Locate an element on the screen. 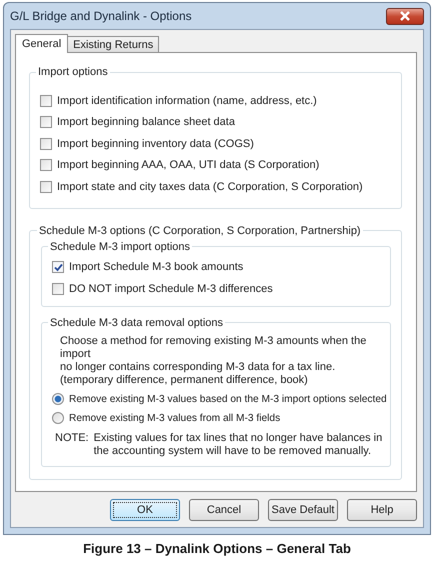  close-icon is located at coordinates (405, 16).